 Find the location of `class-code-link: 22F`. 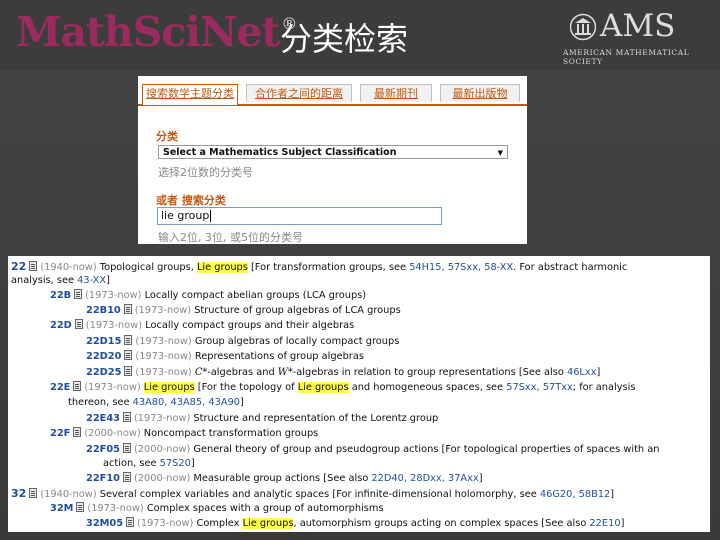

class-code-link: 22F is located at coordinates (60, 433).